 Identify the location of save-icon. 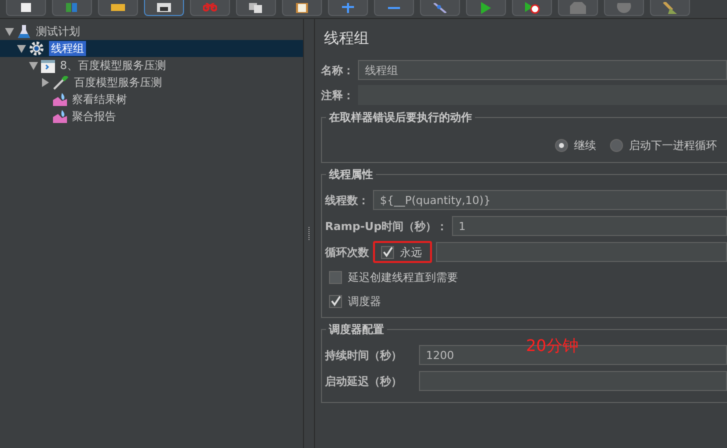
(164, 7).